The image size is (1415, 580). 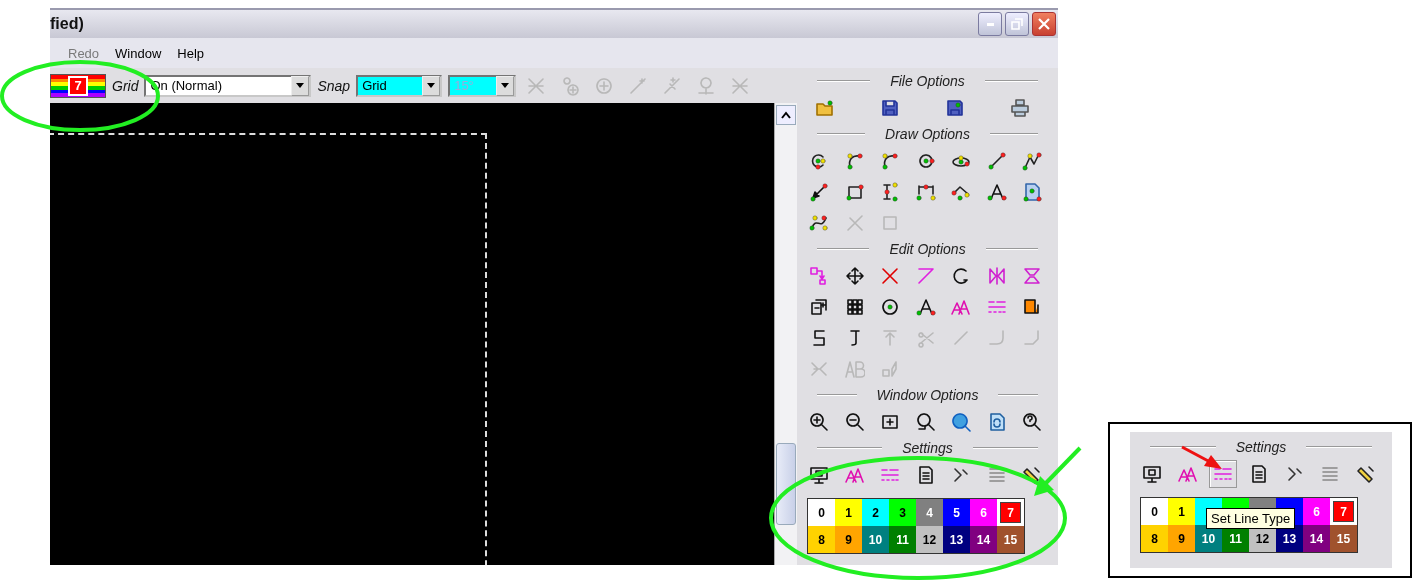 What do you see at coordinates (927, 395) in the screenshot?
I see `section-title: Window Options` at bounding box center [927, 395].